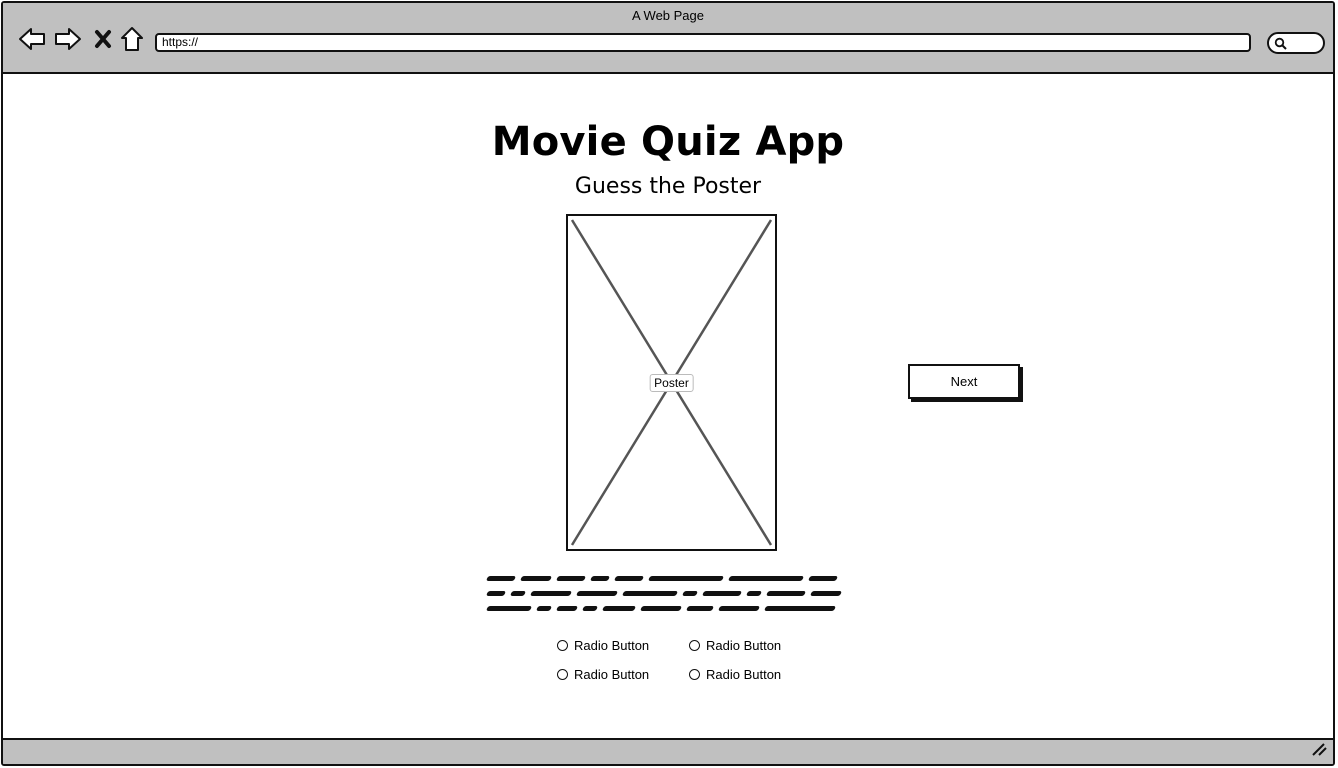 The height and width of the screenshot is (768, 1338). I want to click on radio-option-2: Radio Button, so click(735, 645).